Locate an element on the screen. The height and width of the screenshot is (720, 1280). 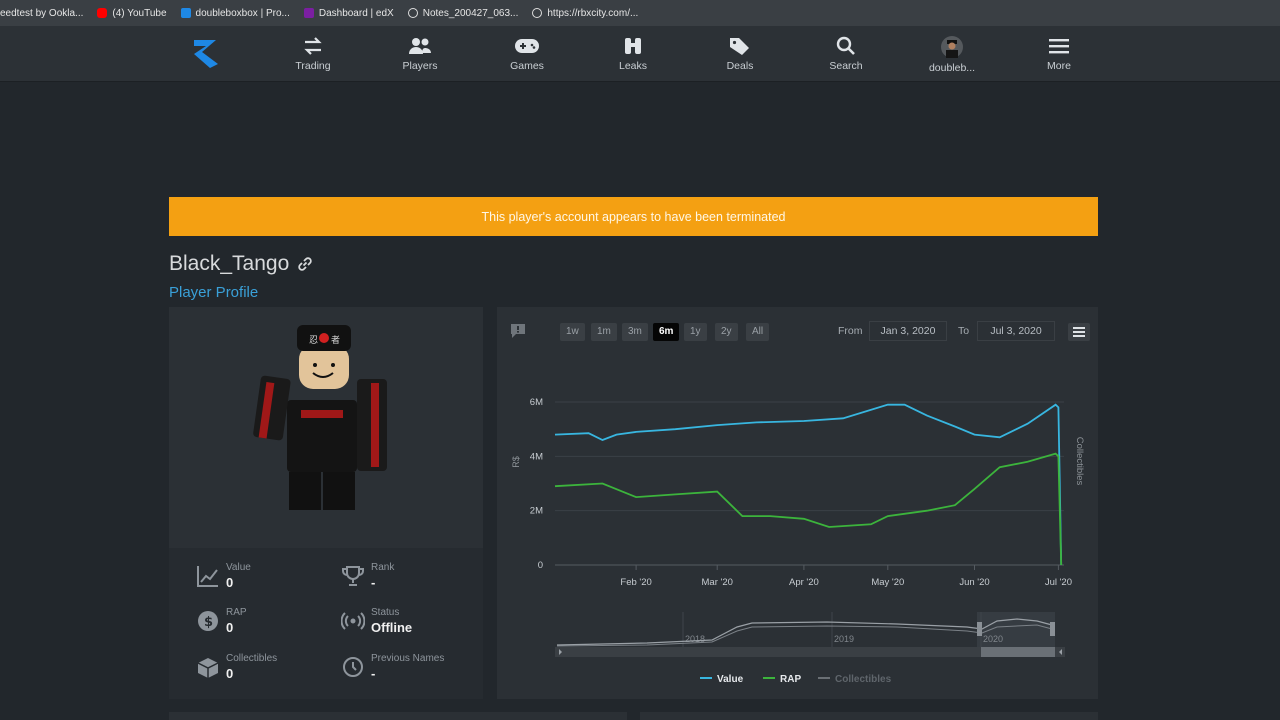
legend-item: Collectibles is located at coordinates (863, 679).